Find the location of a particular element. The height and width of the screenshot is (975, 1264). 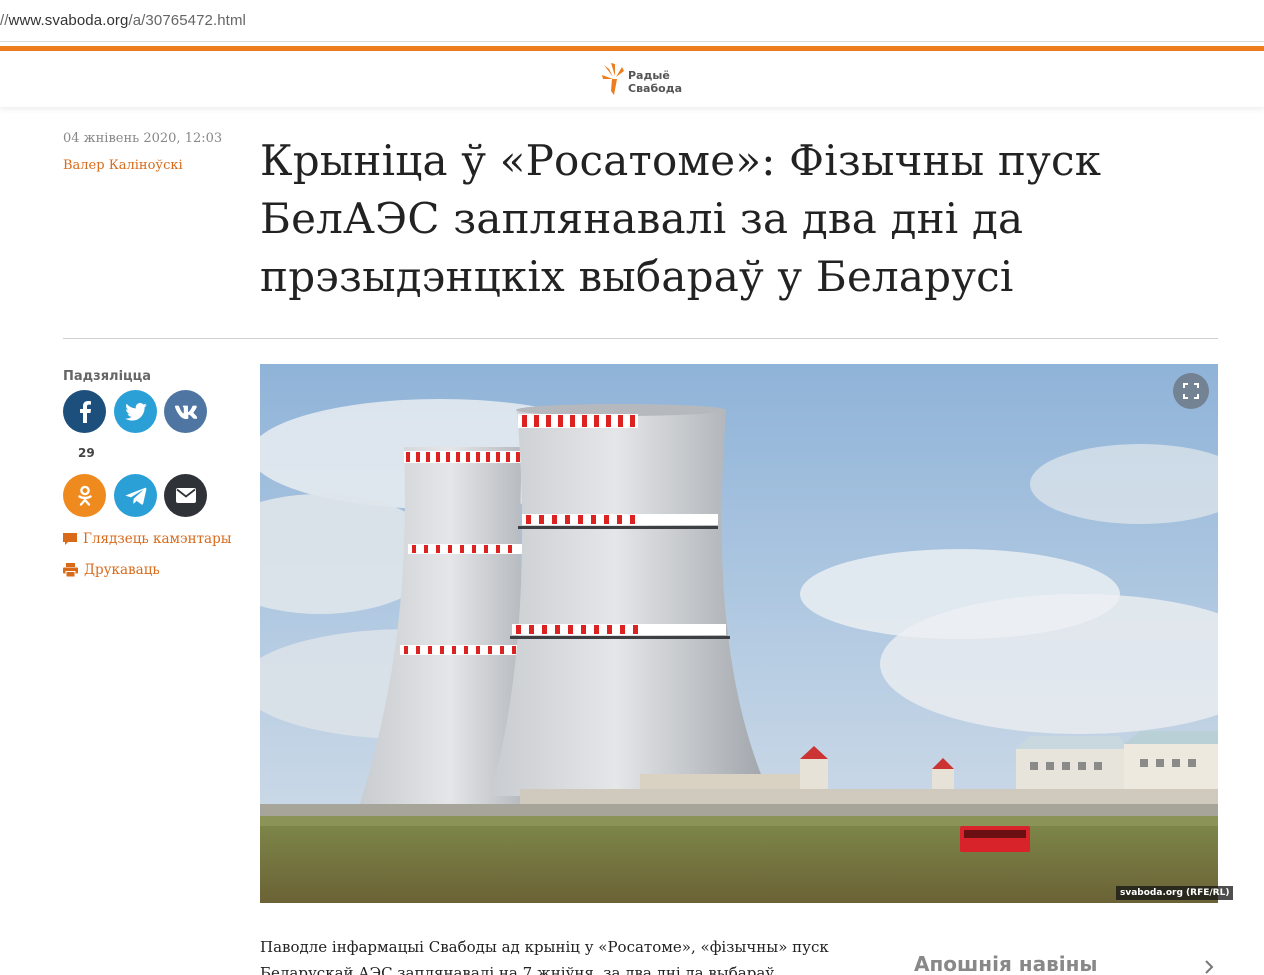

email-icon is located at coordinates (185, 495).